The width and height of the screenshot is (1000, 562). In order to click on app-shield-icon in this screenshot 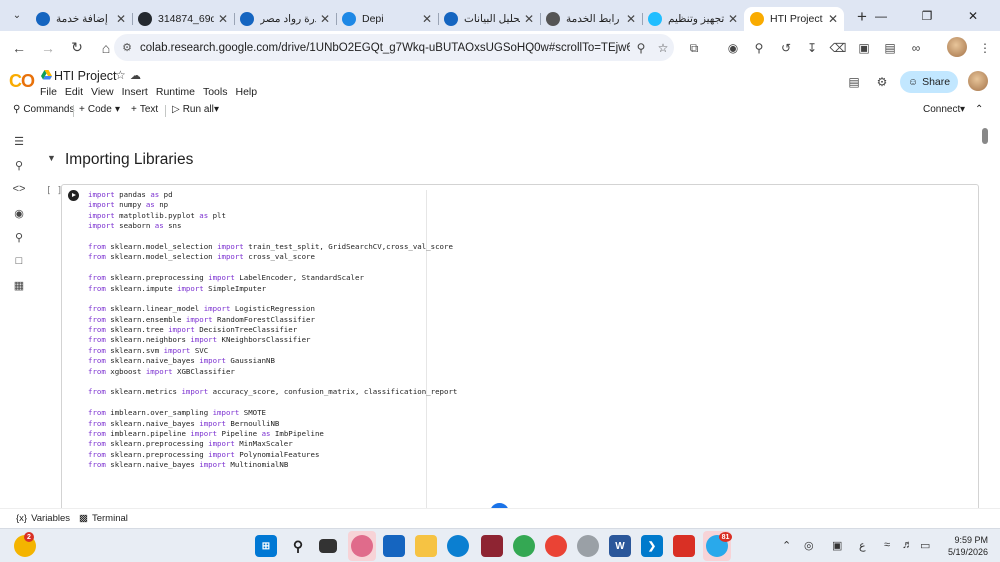, I will do `click(362, 546)`.